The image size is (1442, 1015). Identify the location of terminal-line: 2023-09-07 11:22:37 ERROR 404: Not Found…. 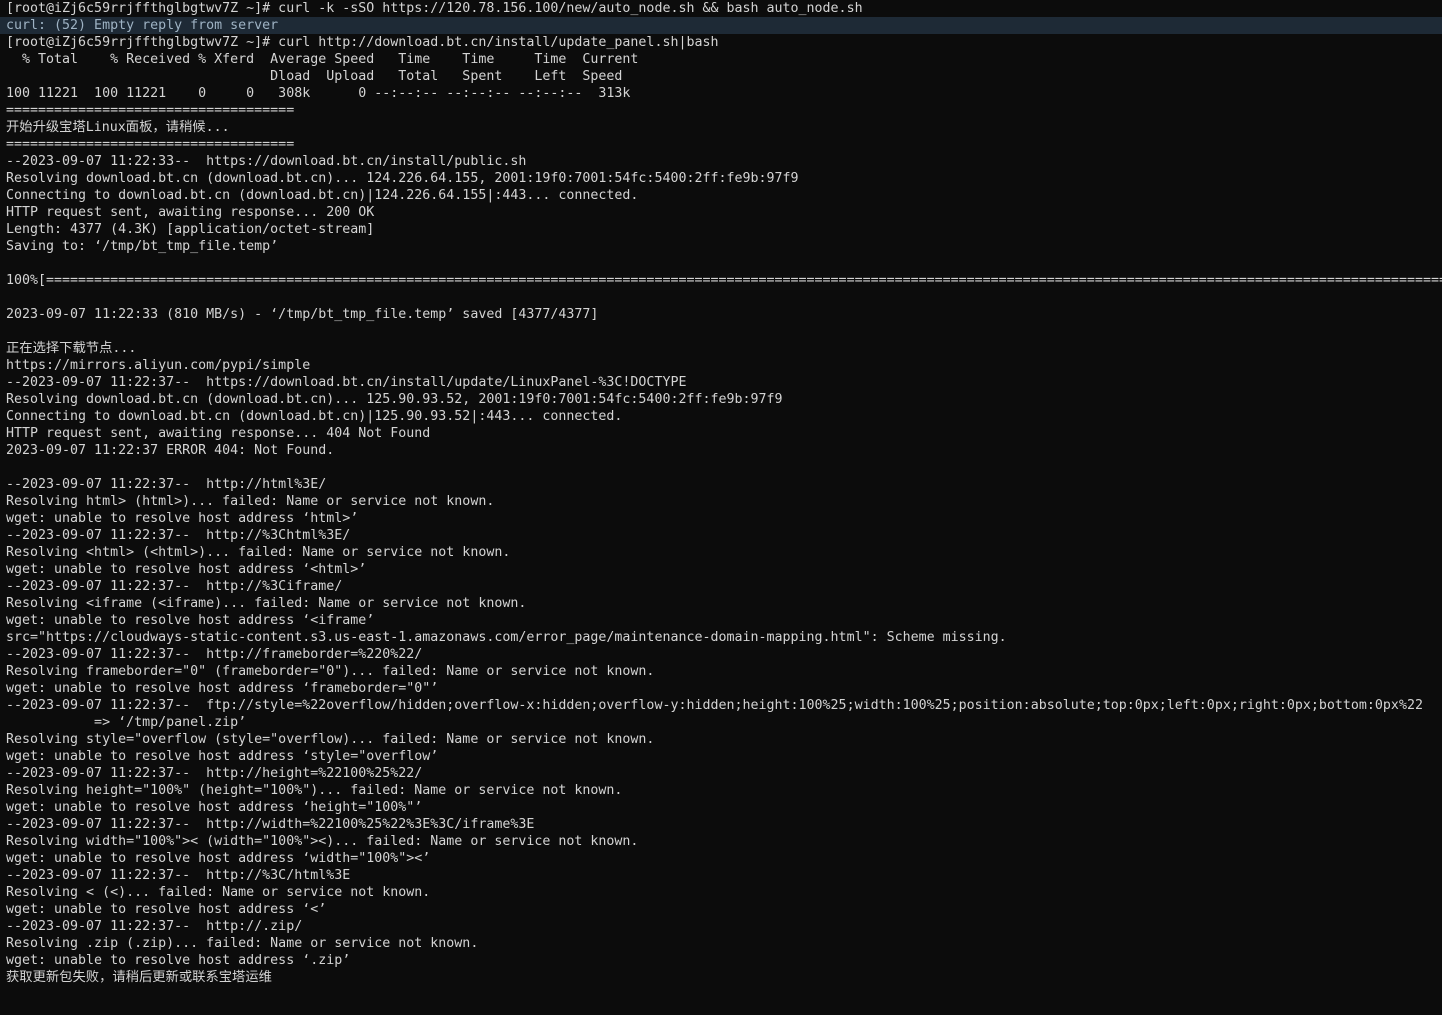
(170, 450).